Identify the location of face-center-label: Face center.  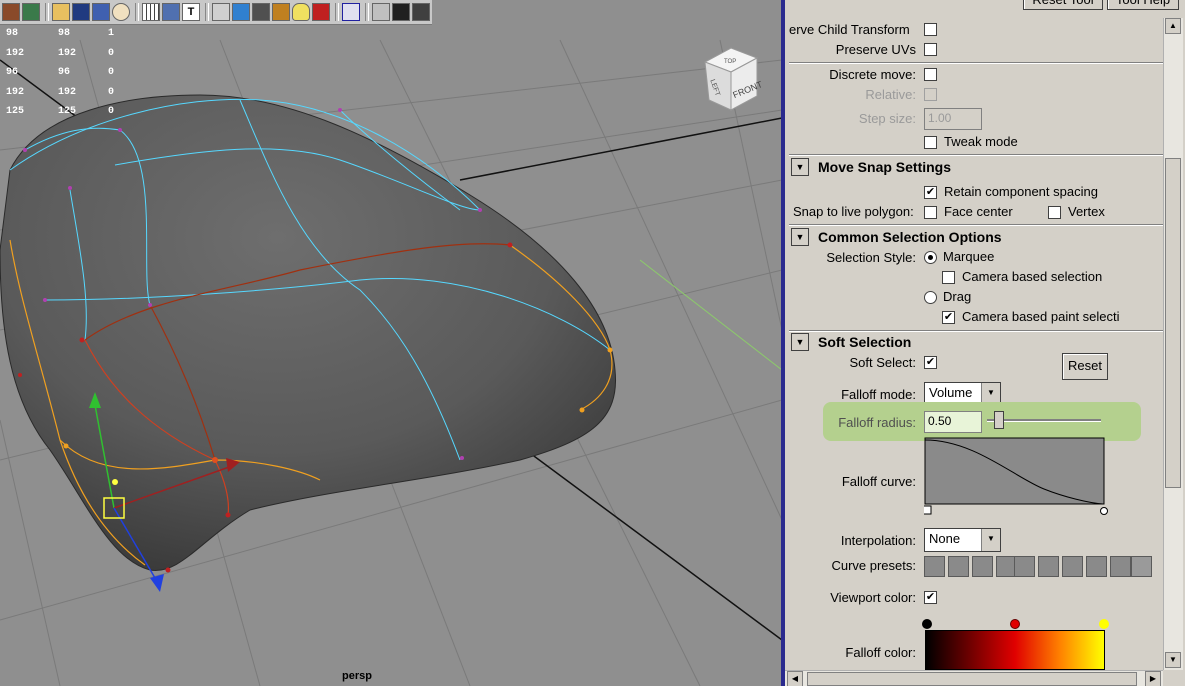
(978, 211).